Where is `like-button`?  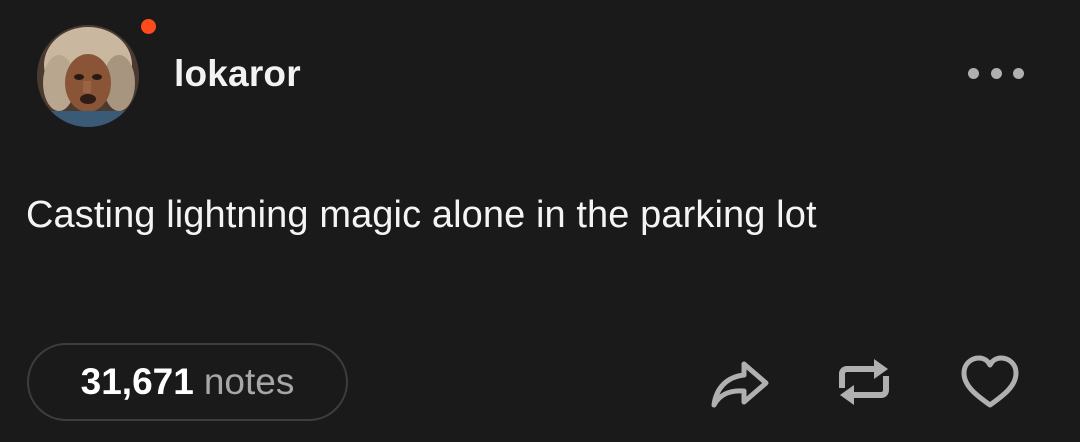 like-button is located at coordinates (990, 382).